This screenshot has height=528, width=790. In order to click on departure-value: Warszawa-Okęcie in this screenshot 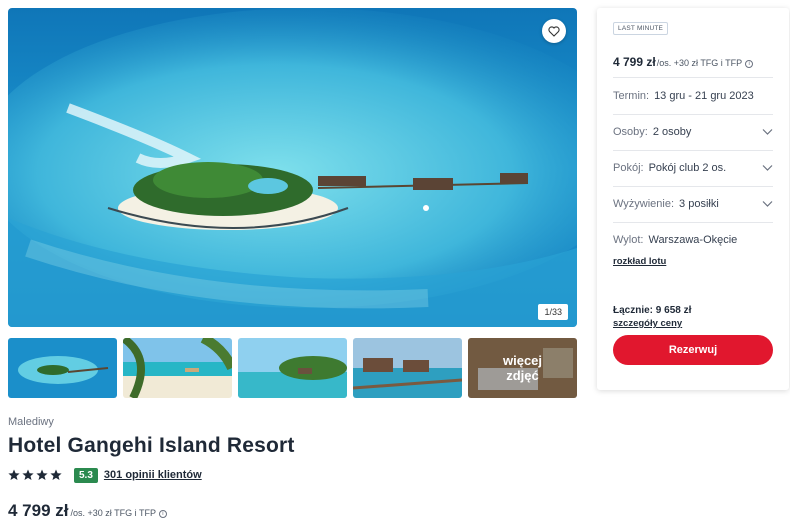, I will do `click(693, 240)`.